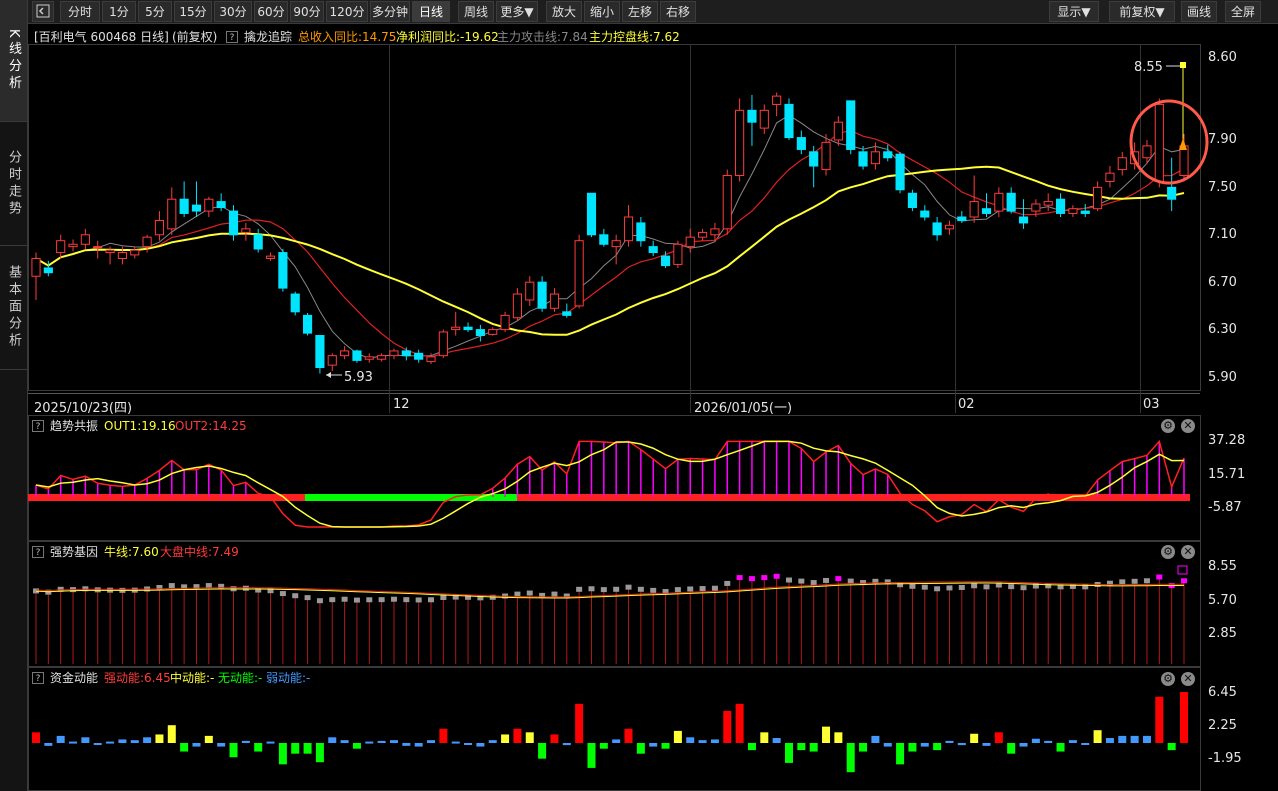 Image resolution: width=1278 pixels, height=791 pixels. Describe the element at coordinates (1222, 139) in the screenshot. I see `y-tick: 7.90` at that location.